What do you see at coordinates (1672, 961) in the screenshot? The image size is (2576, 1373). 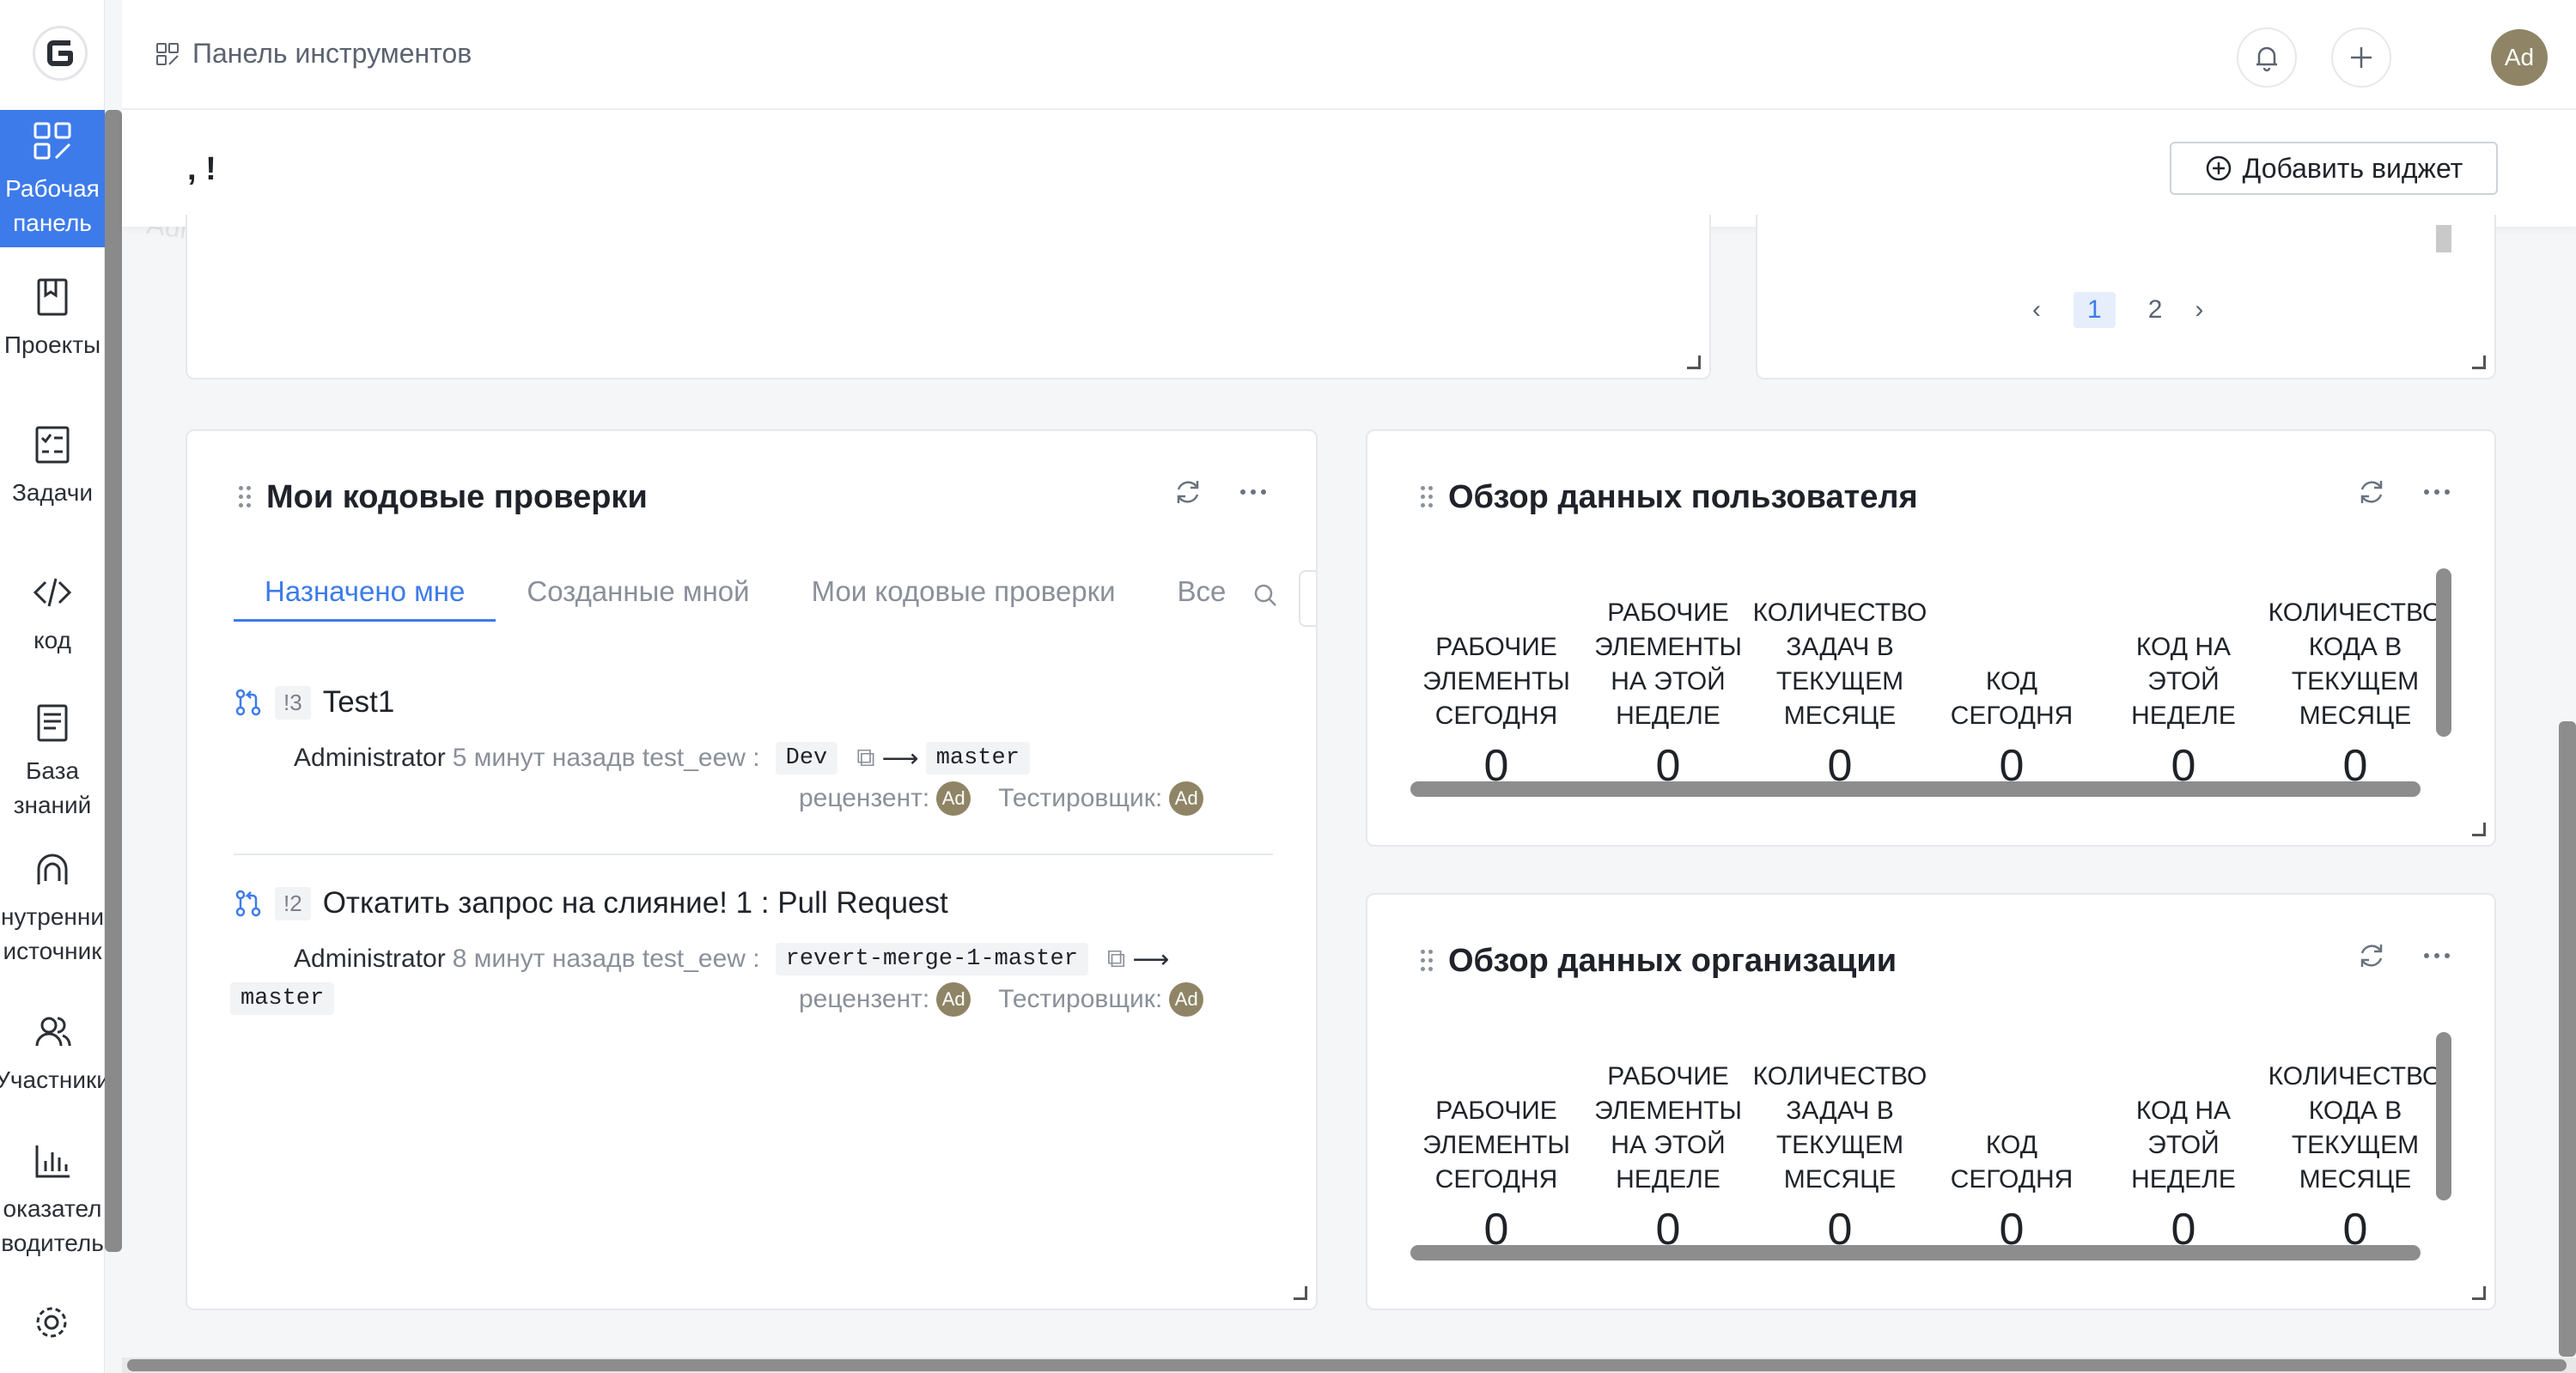 I see `widget-title: Обзор данных организации` at bounding box center [1672, 961].